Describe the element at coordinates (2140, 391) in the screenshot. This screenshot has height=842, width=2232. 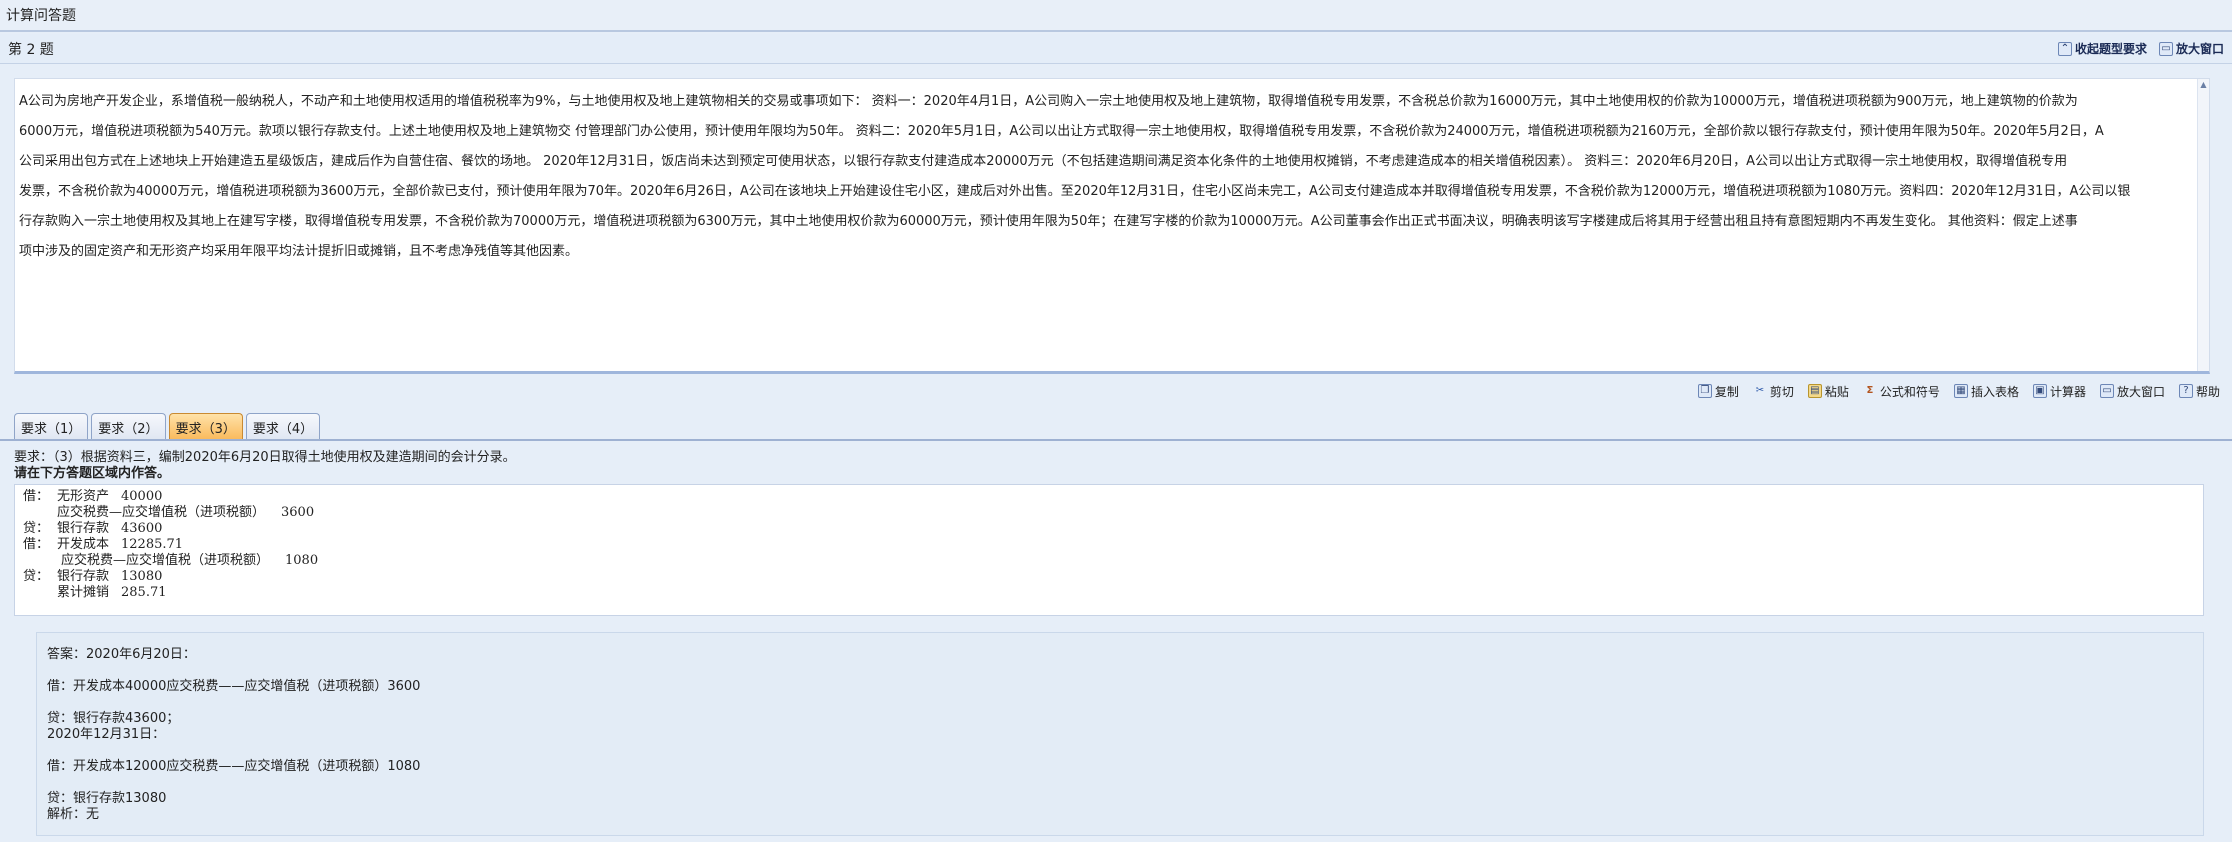
I see `toolbar-maximize-label: 放大窗口` at that location.